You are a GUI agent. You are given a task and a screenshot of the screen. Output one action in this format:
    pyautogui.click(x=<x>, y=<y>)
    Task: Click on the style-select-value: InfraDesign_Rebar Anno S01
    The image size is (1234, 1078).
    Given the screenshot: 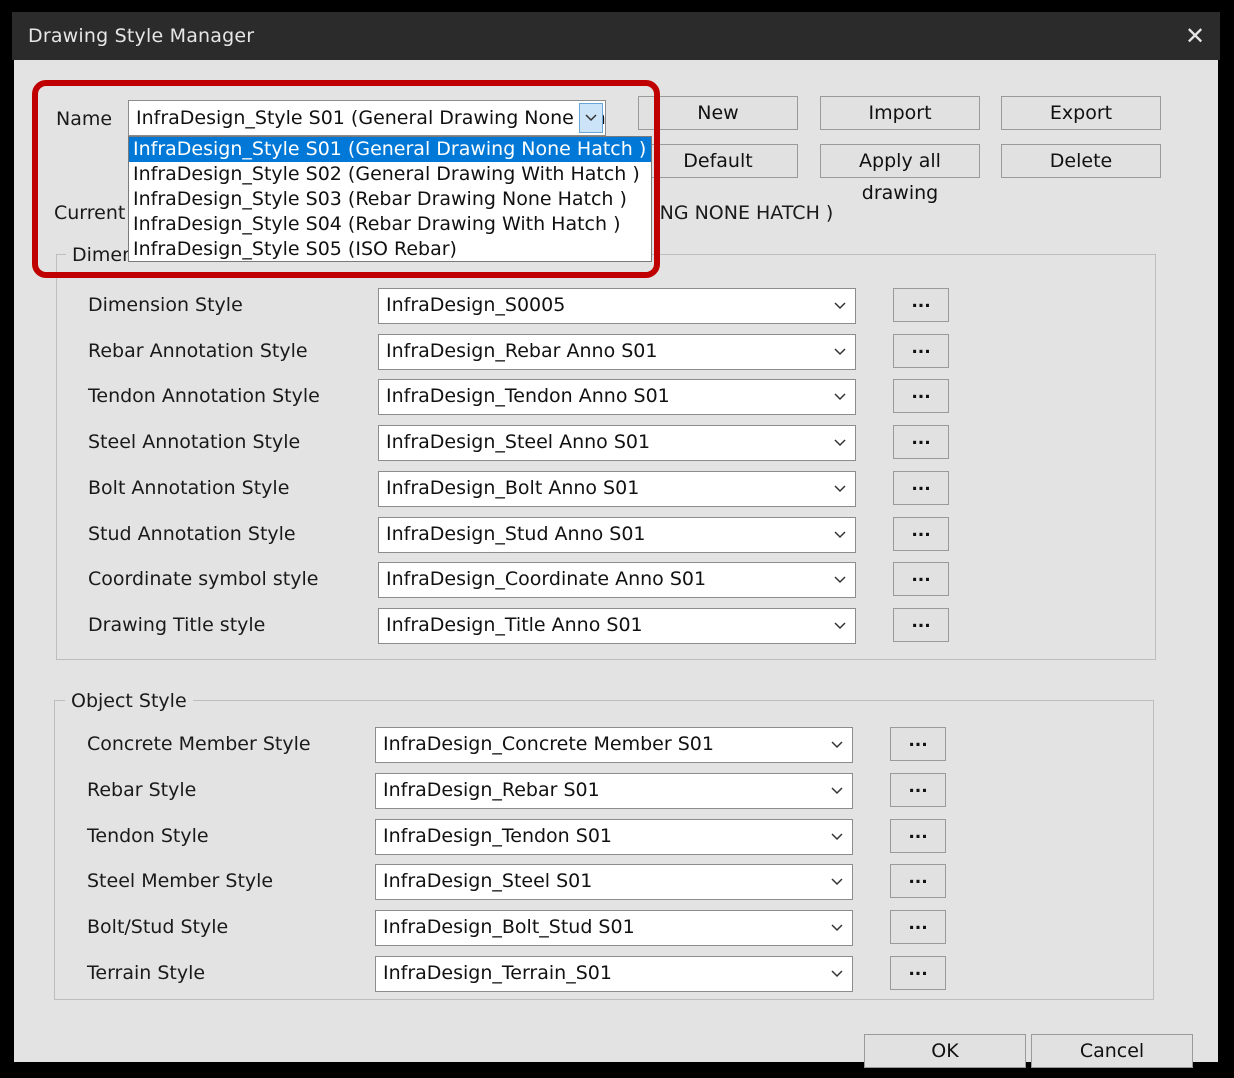 What is the action you would take?
    pyautogui.click(x=522, y=350)
    